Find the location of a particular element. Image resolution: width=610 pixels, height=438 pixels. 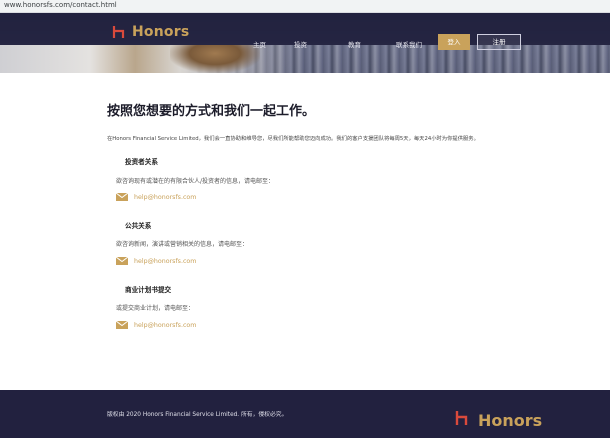

brand-name: Honors is located at coordinates (161, 32).